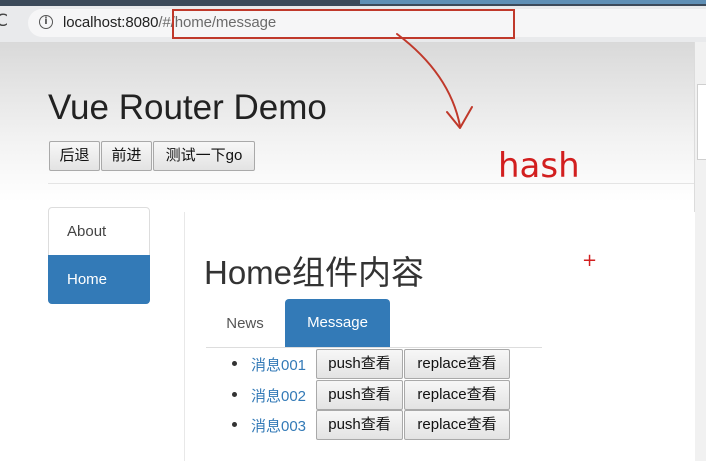 This screenshot has width=706, height=461. I want to click on message-link-001: 消息001, so click(278, 364).